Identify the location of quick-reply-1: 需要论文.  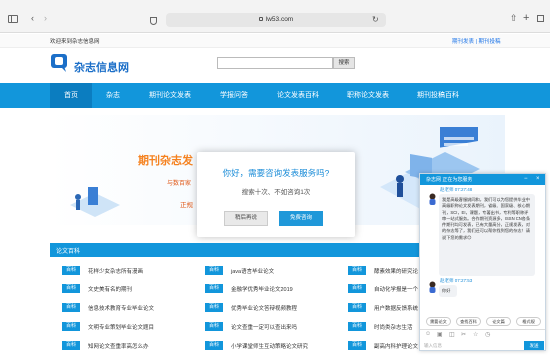
(438, 321).